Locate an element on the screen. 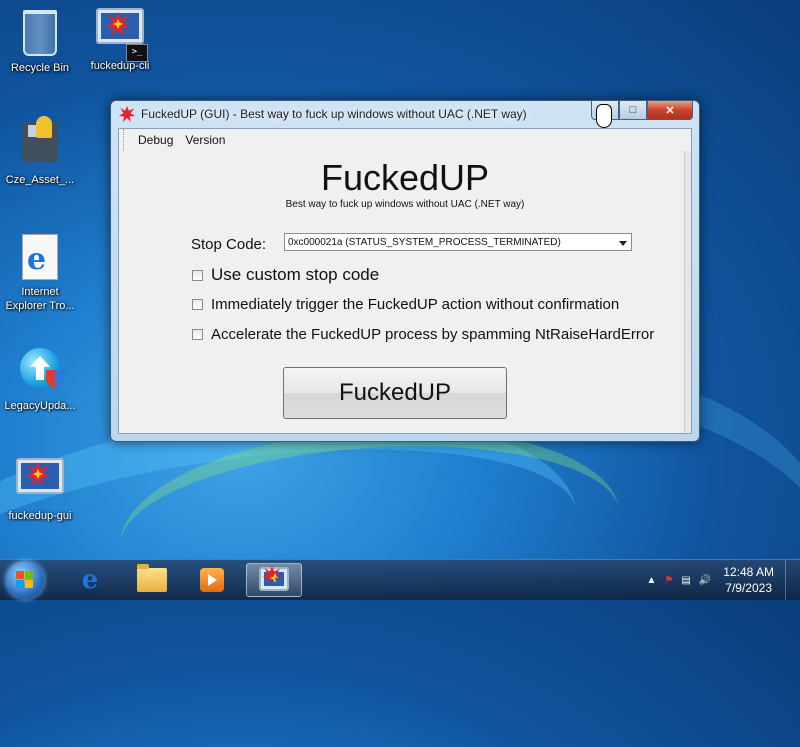 The width and height of the screenshot is (800, 747). clock-date: 7/9/2023 is located at coordinates (748, 588).